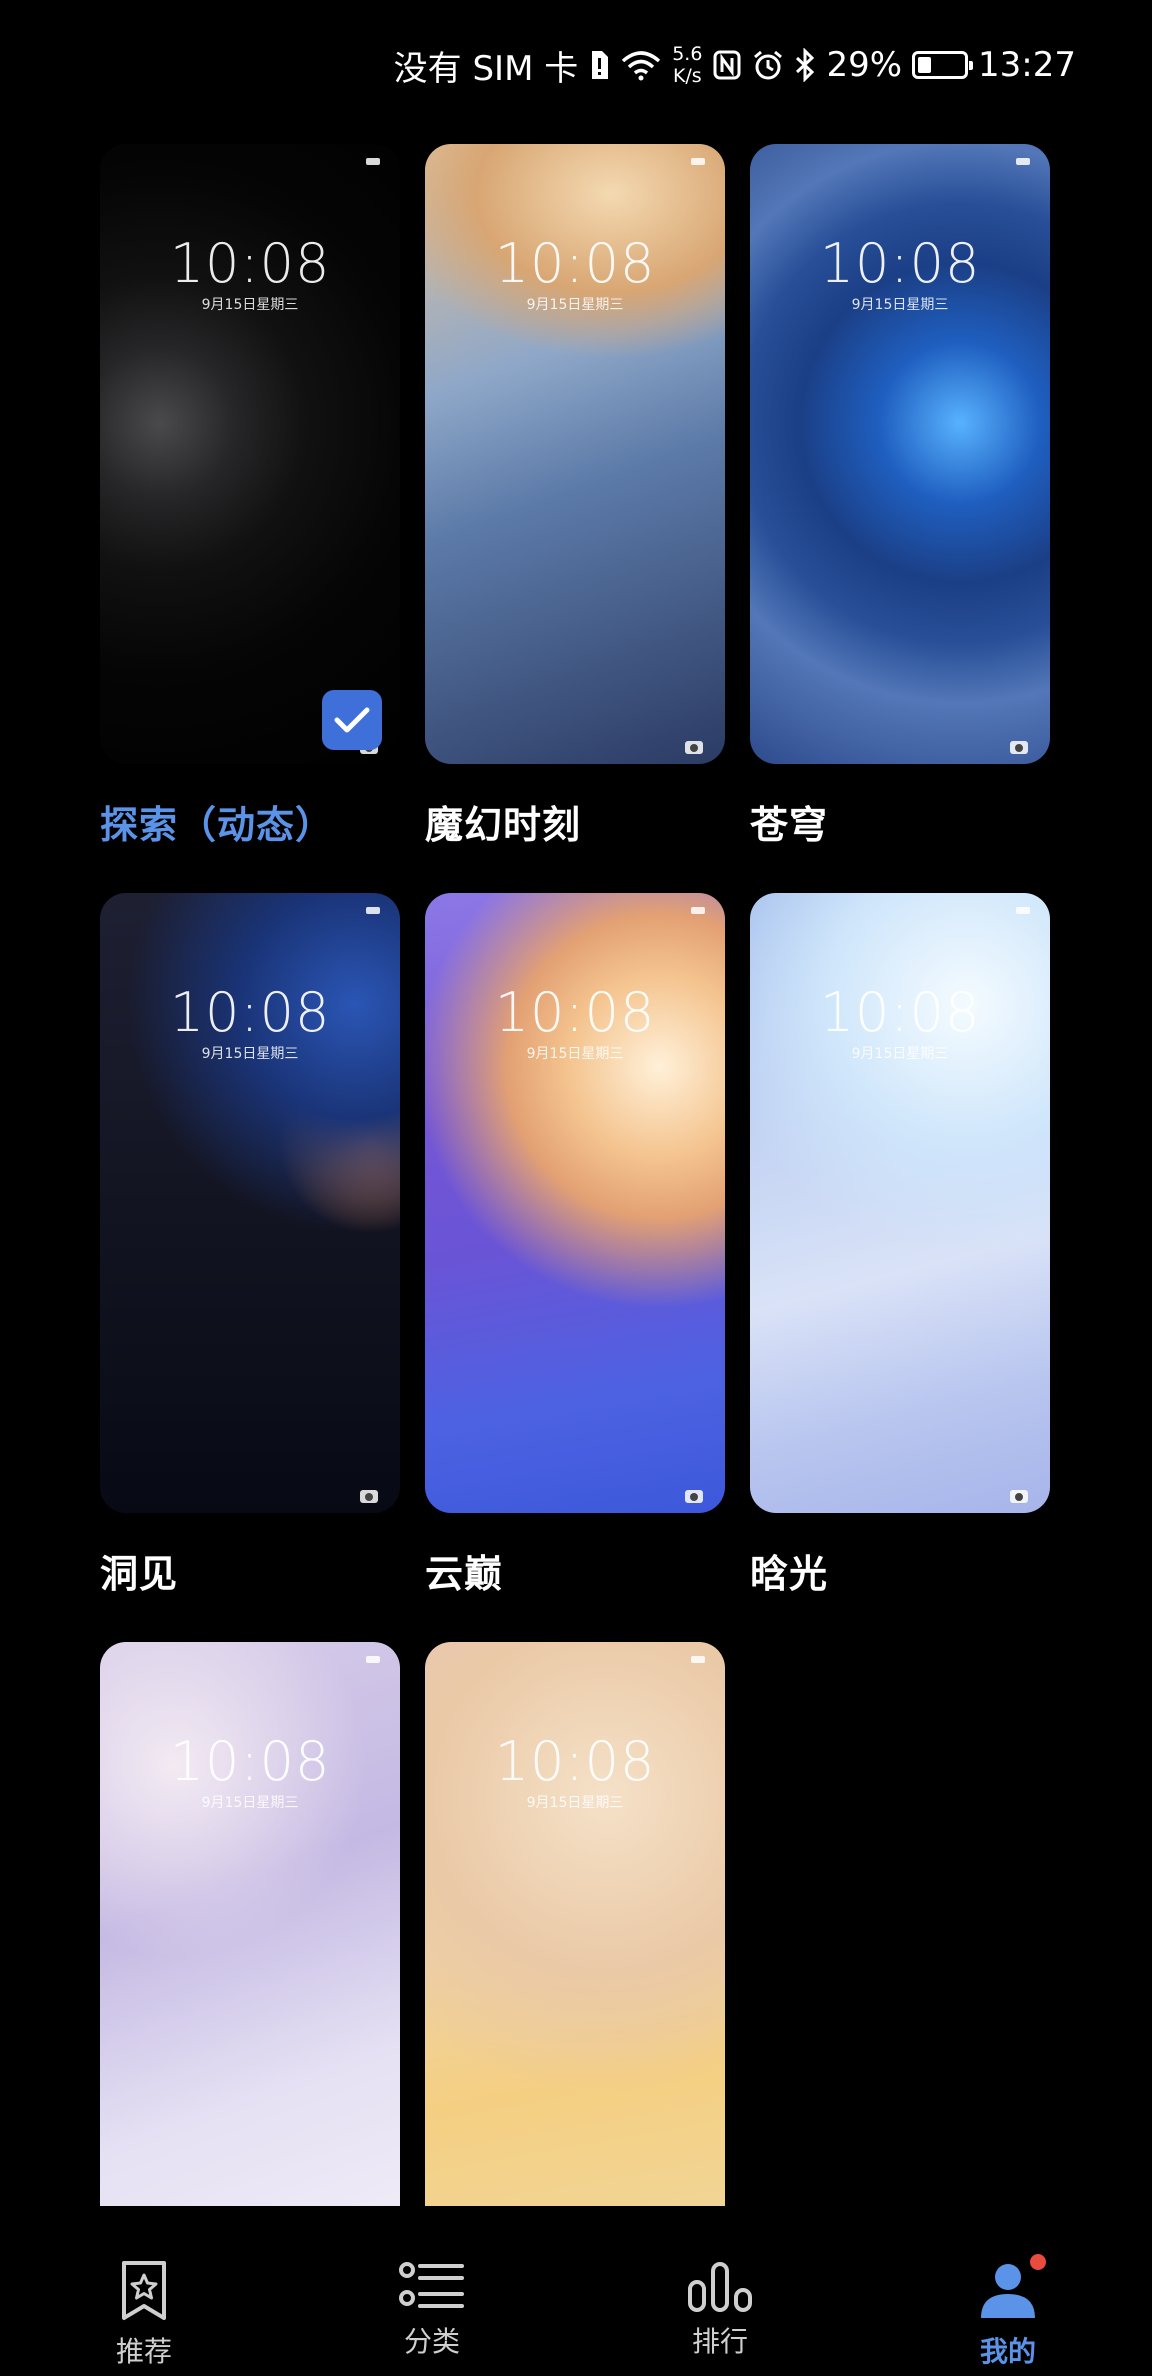 This screenshot has width=1152, height=2376. What do you see at coordinates (576, 2291) in the screenshot?
I see `bottom-nav: 推荐 分类 排行 我的` at bounding box center [576, 2291].